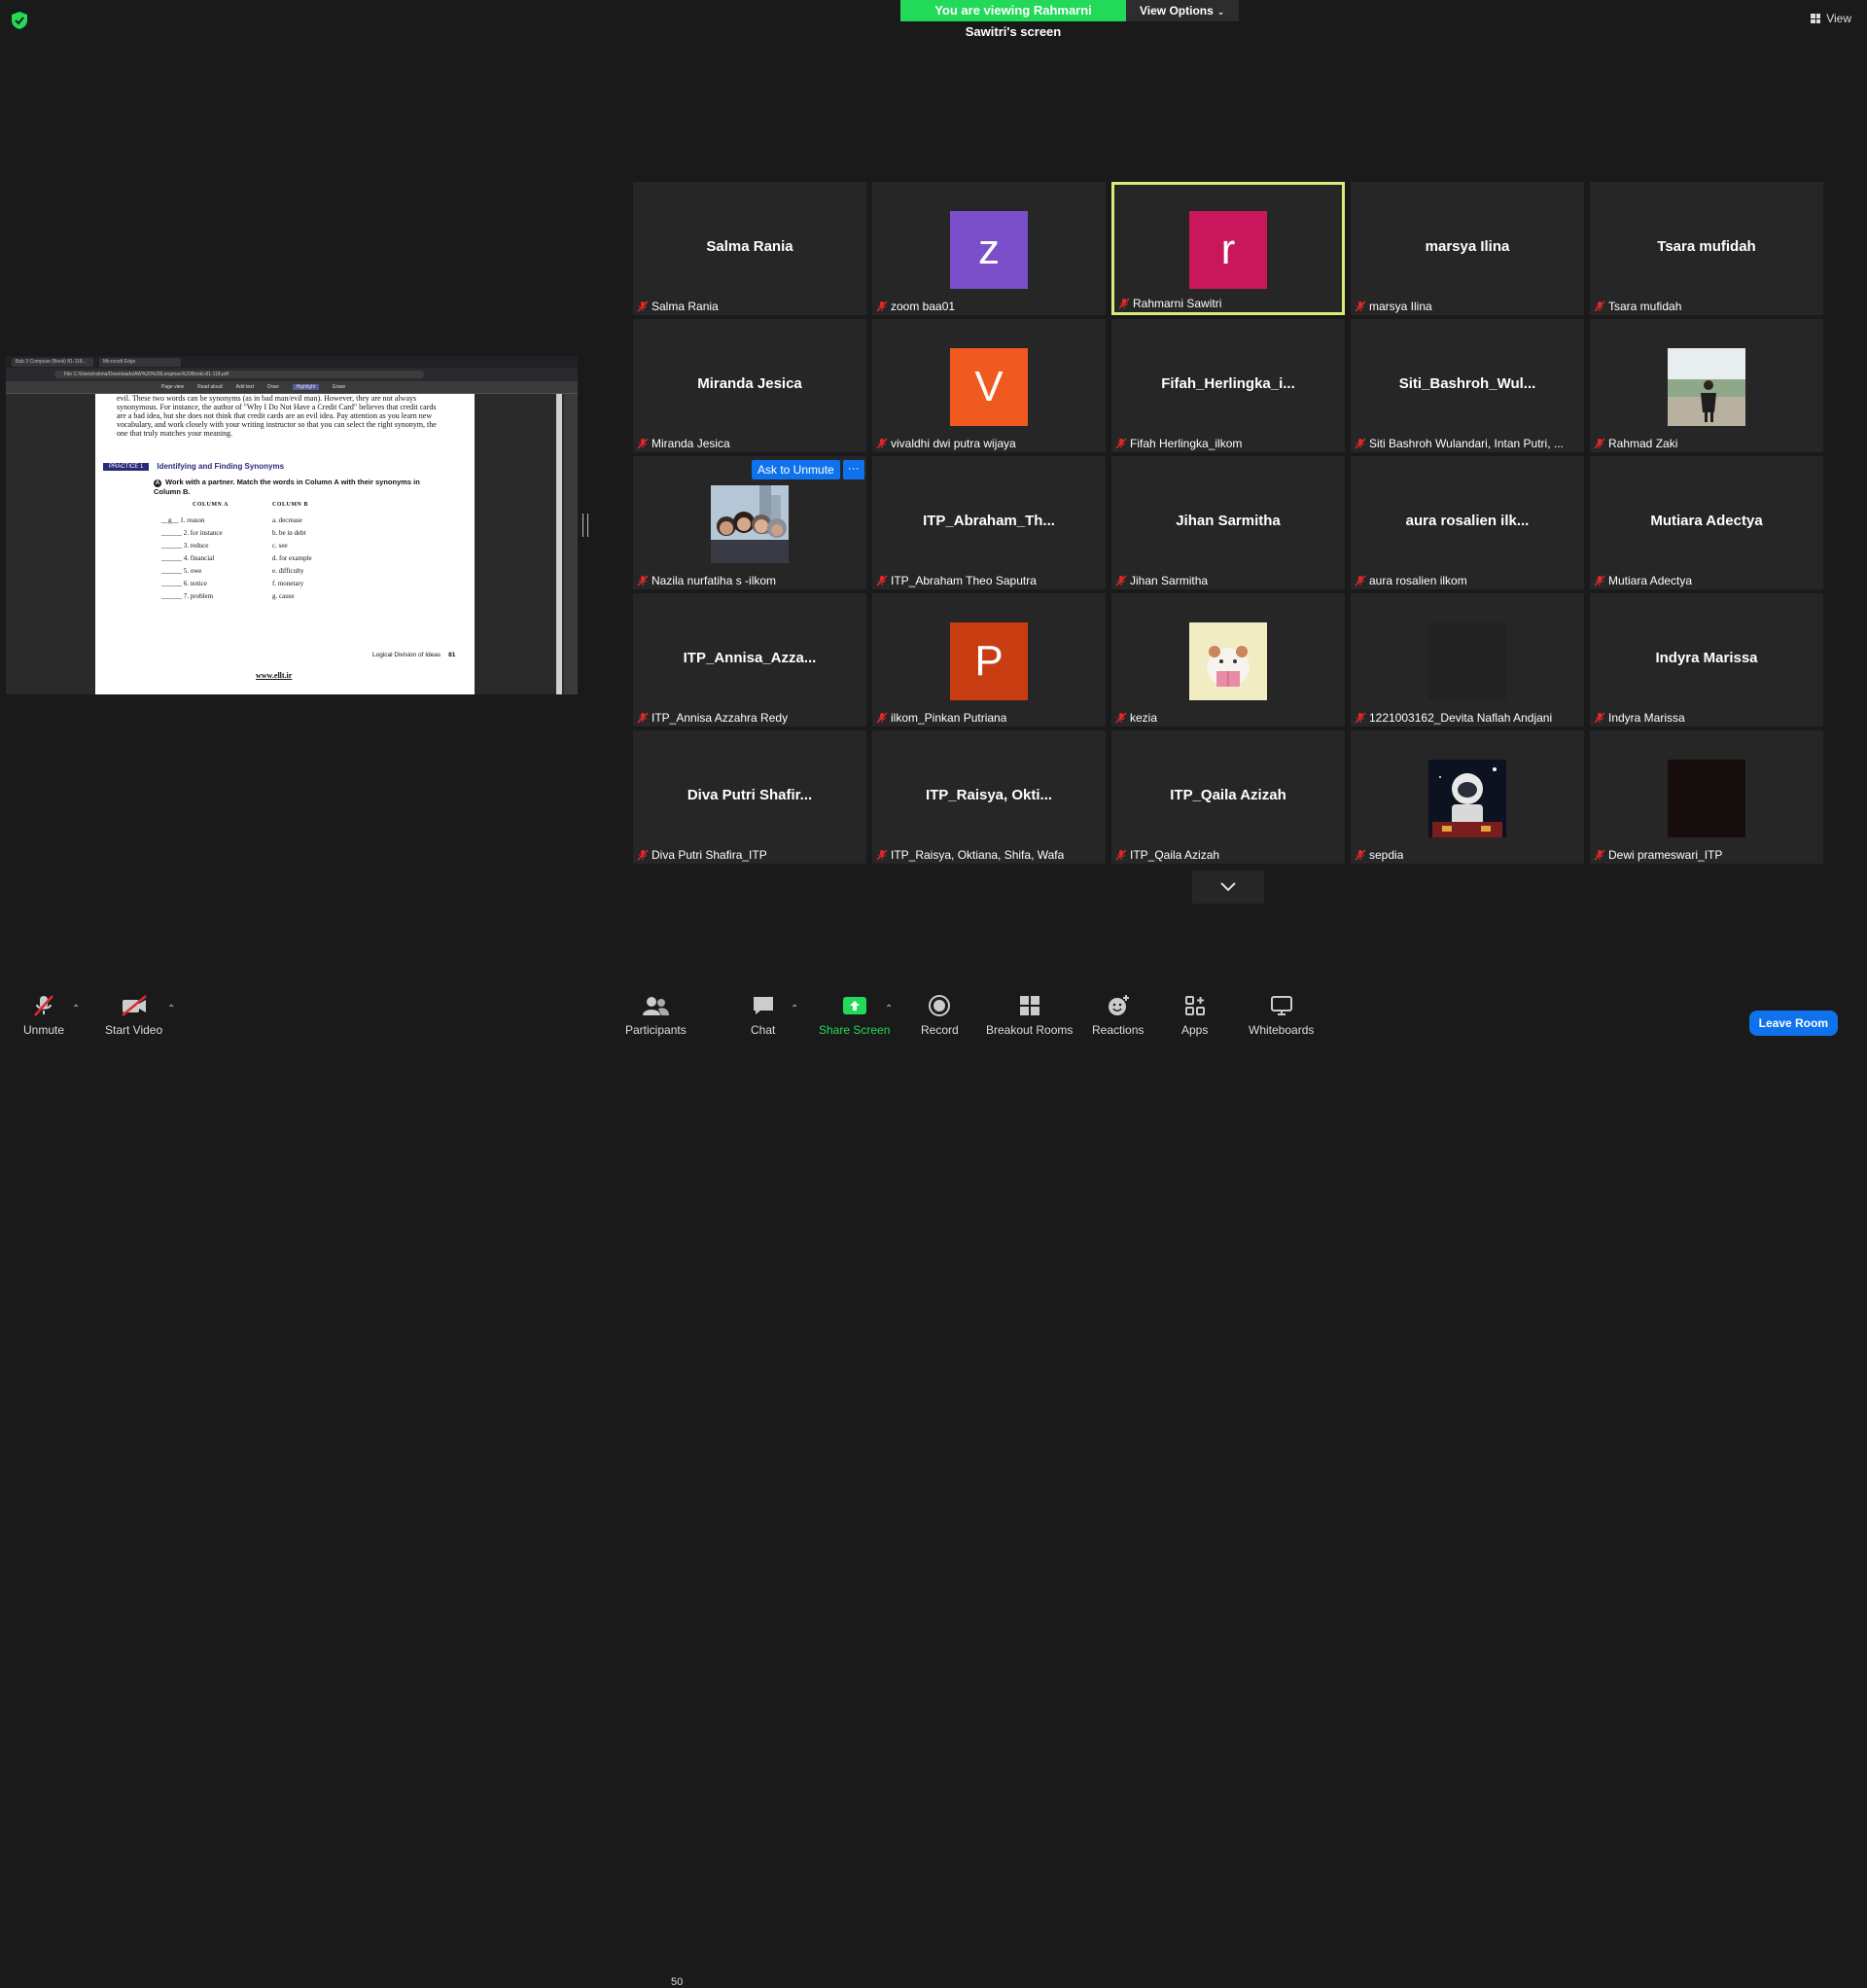 This screenshot has width=1867, height=1988. What do you see at coordinates (1178, 443) in the screenshot?
I see `participant-name-label: Fifah Herlingka_ilkom` at bounding box center [1178, 443].